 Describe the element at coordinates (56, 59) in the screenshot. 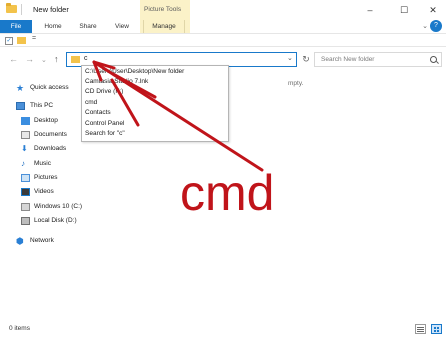

I see `up-button: ↑` at that location.